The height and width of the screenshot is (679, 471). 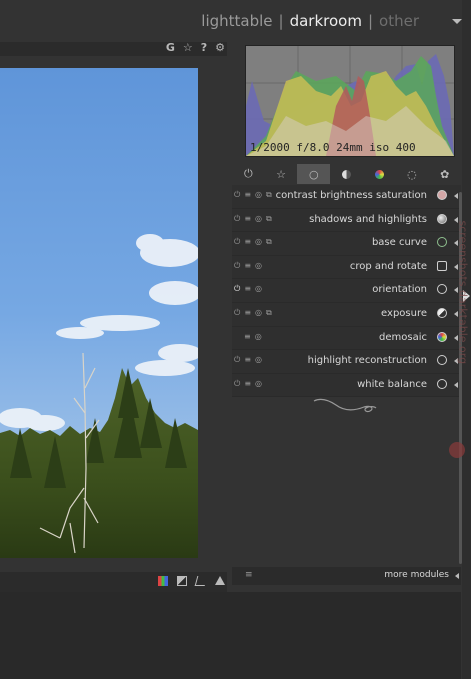 I want to click on view-switcher: lighttable | darkroom | other, so click(x=310, y=21).